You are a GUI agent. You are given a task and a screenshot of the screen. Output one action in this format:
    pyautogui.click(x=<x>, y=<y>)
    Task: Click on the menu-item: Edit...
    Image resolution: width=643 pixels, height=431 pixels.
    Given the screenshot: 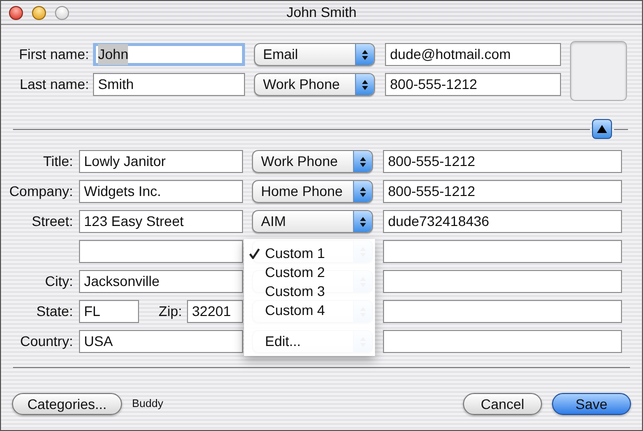 What is the action you would take?
    pyautogui.click(x=309, y=341)
    